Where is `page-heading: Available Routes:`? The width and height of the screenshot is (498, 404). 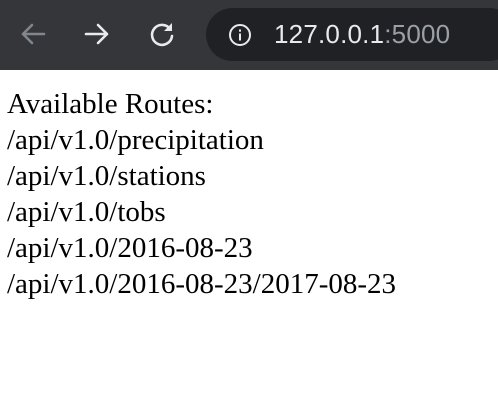
page-heading: Available Routes: is located at coordinates (110, 104).